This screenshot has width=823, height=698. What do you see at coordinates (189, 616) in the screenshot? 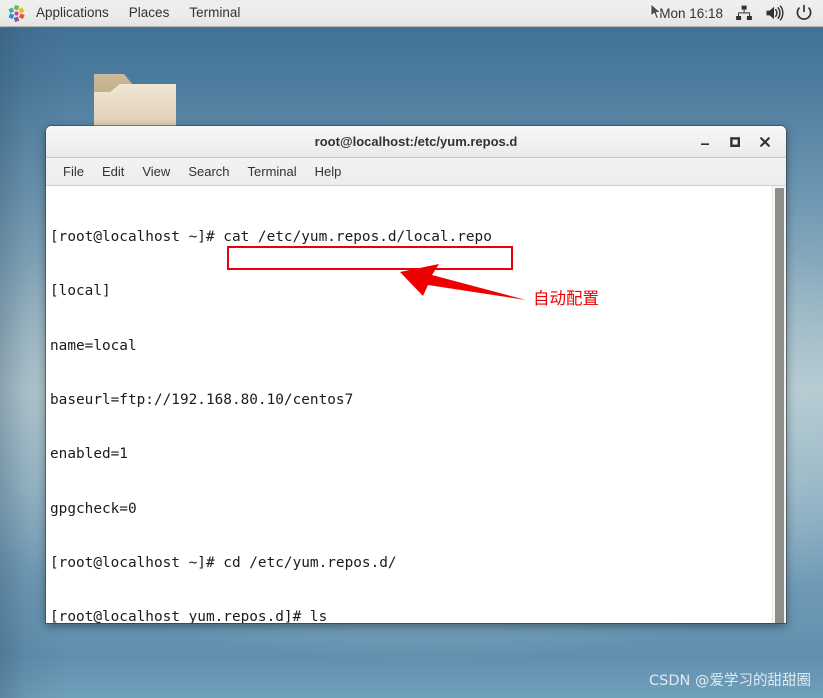
I see `terminal-line: [root@localhost yum.repos.d]# ls` at bounding box center [189, 616].